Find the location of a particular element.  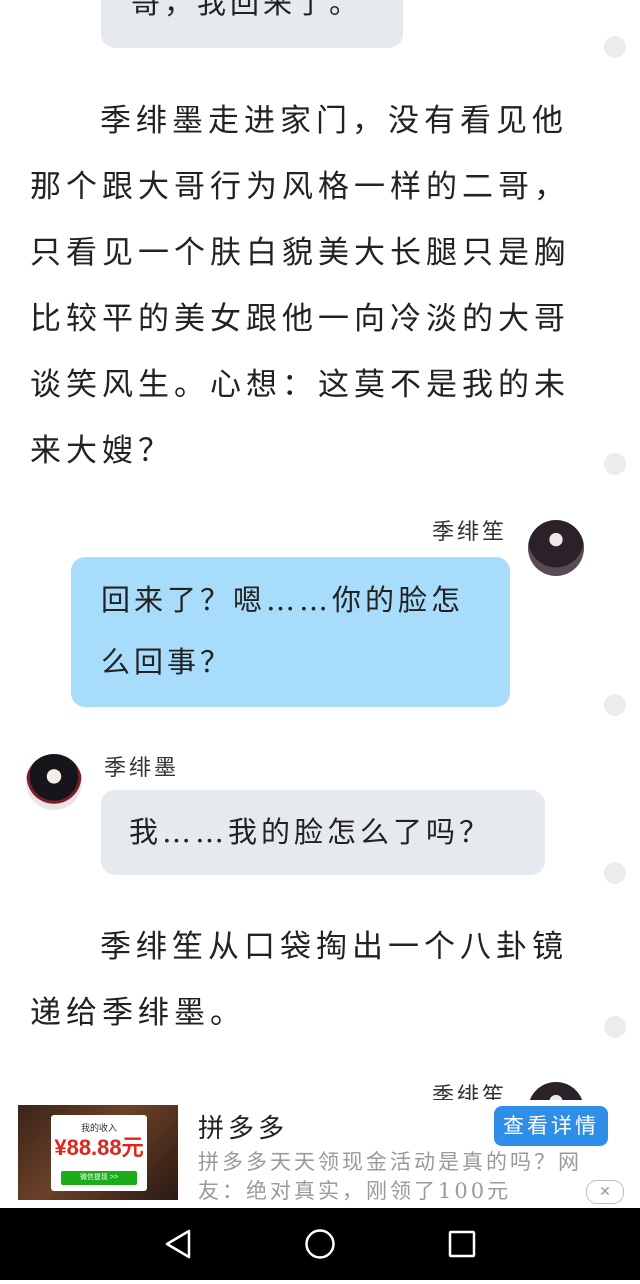

message-text: 回来了？嗯……你的脸怎么回事？ is located at coordinates (283, 631).